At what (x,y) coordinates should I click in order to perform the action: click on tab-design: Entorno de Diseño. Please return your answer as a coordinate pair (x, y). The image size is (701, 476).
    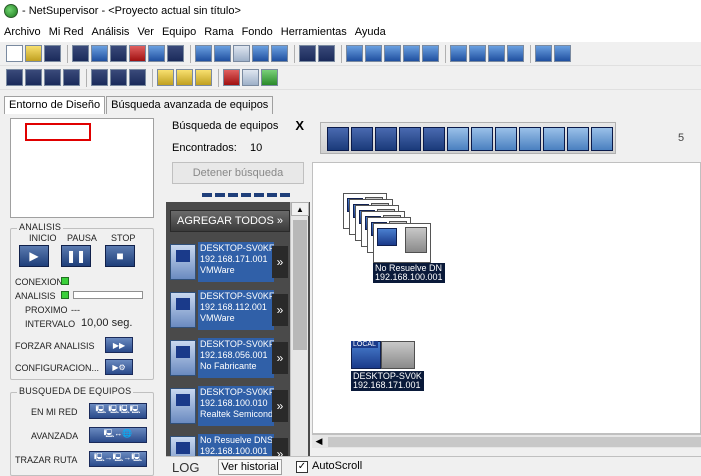
    Looking at the image, I should click on (55, 105).